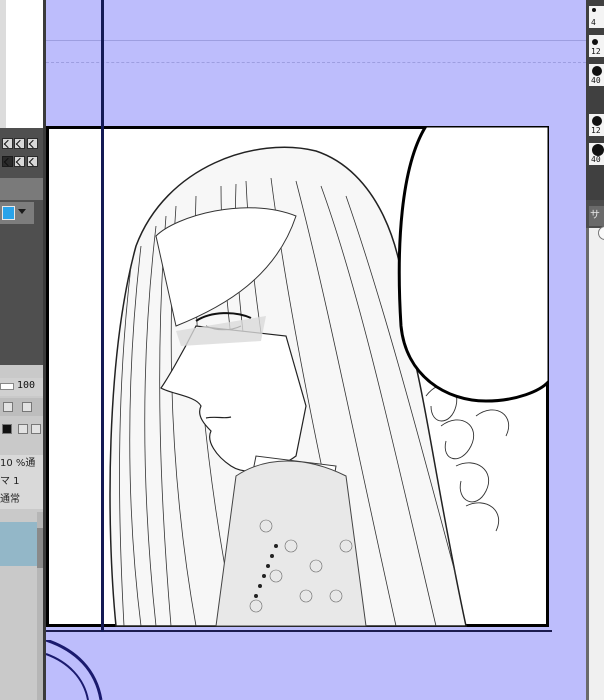 The width and height of the screenshot is (604, 700). What do you see at coordinates (593, 22) in the screenshot?
I see `brush-size-label: 4` at bounding box center [593, 22].